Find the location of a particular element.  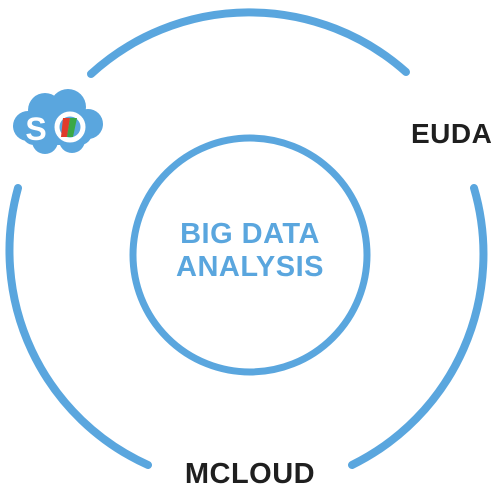

center-title: BIG DATA ANALYSIS is located at coordinates (250, 251).